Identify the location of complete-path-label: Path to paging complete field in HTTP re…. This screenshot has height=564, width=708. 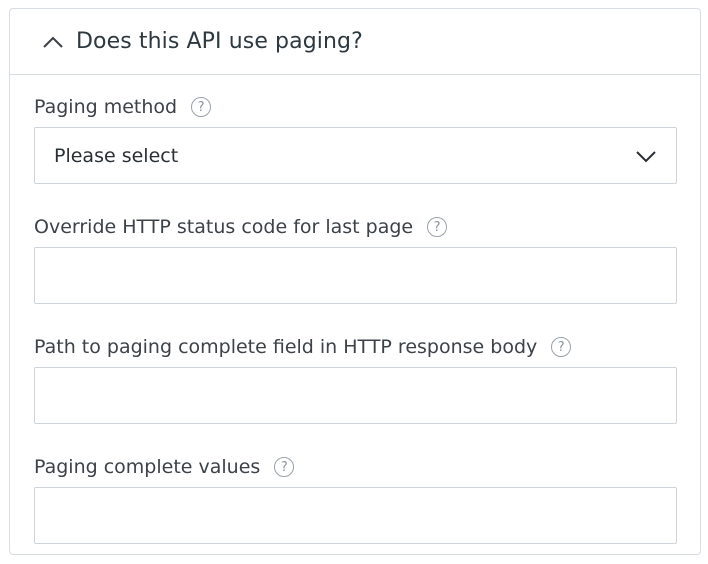
(286, 347).